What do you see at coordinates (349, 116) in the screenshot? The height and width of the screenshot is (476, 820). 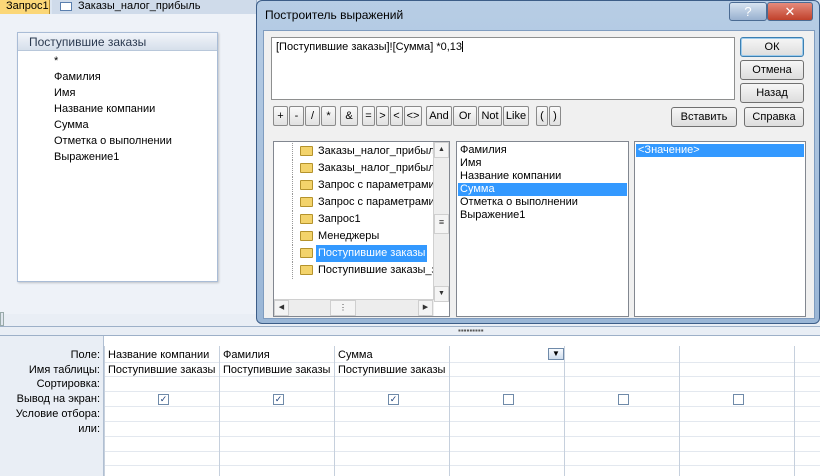 I see `operator-button: &` at bounding box center [349, 116].